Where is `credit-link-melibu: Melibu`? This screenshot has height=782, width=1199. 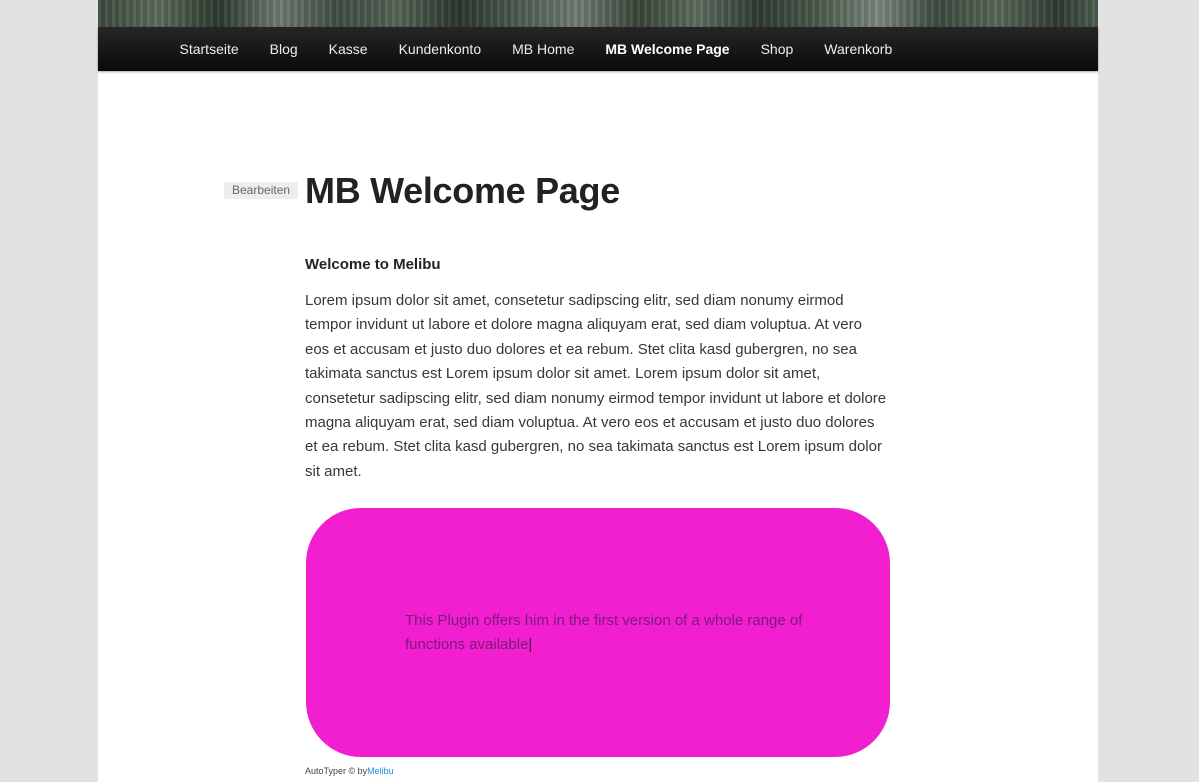
credit-link-melibu: Melibu is located at coordinates (380, 771).